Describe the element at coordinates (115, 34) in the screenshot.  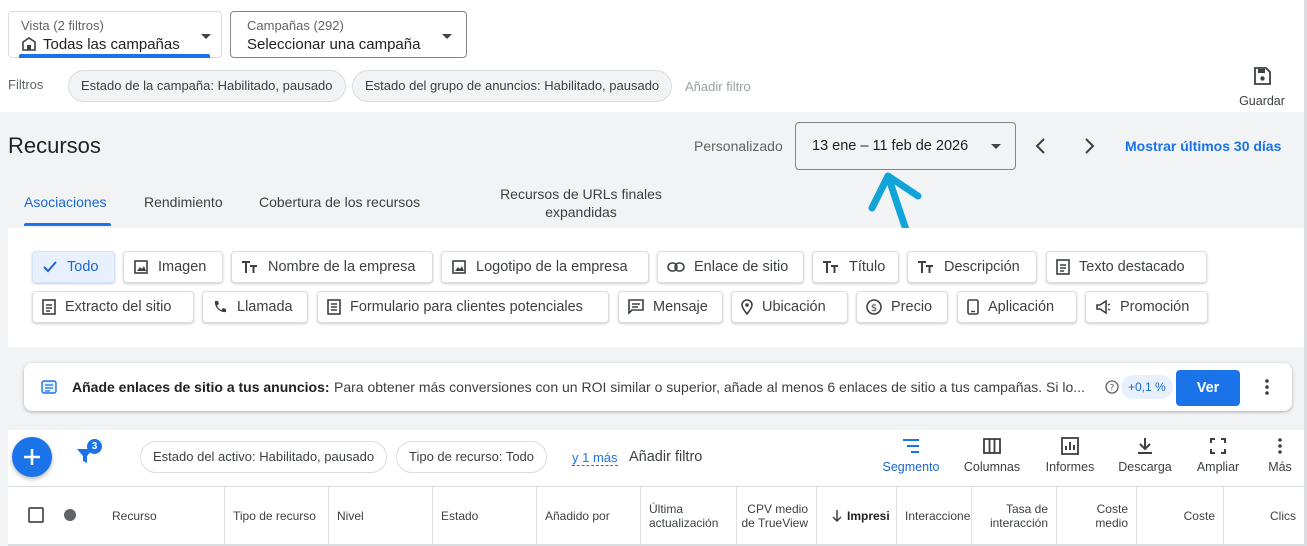
I see `view-selector: Vista (2 filtros) Todas las campañas` at that location.